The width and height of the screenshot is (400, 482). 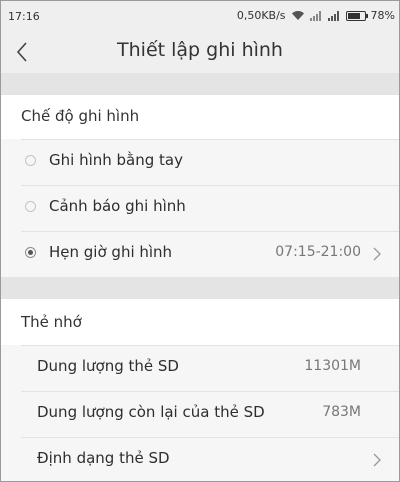 I want to click on format-sd-card-row: Định dạng thẻ SD, so click(x=200, y=459).